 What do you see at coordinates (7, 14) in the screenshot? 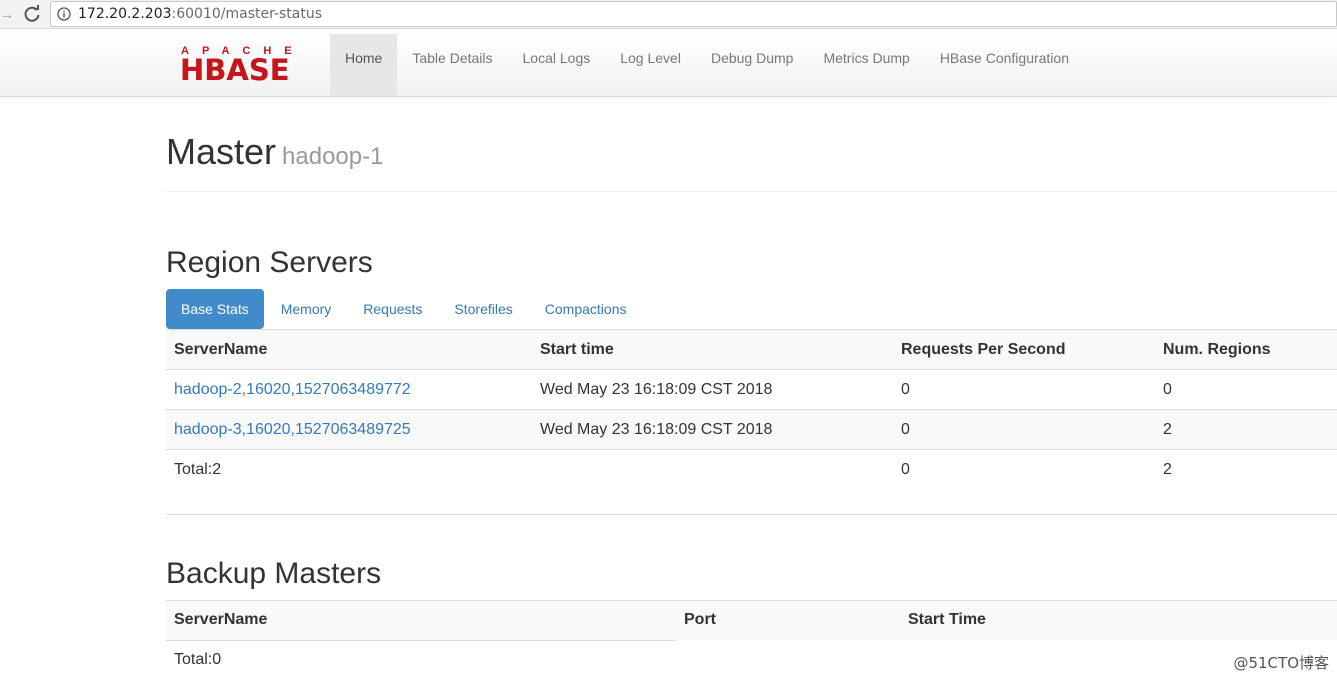
I see `back-arrow-icon: →` at bounding box center [7, 14].